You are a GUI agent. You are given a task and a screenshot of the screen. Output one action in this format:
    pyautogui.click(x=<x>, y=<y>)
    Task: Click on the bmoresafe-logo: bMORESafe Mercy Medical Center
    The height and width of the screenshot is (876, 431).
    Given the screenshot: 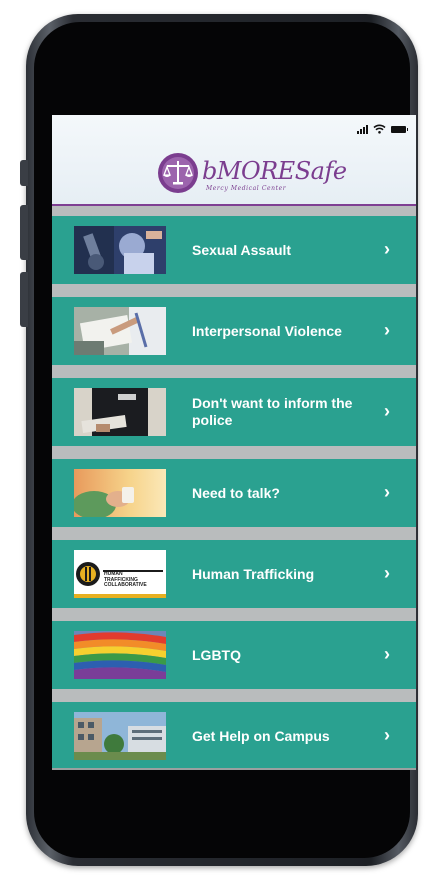 What is the action you would take?
    pyautogui.click(x=251, y=176)
    